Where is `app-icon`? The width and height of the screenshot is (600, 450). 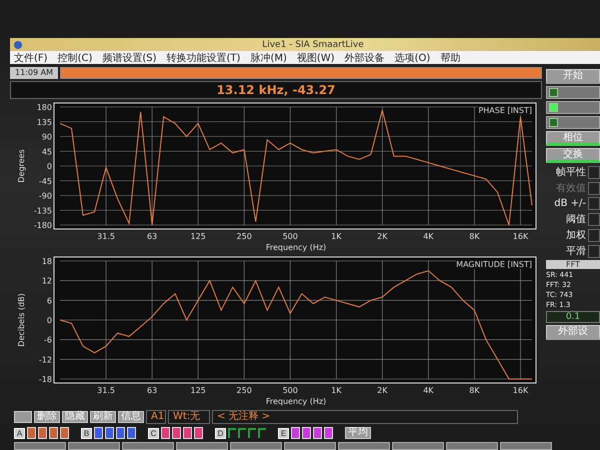 app-icon is located at coordinates (18, 44).